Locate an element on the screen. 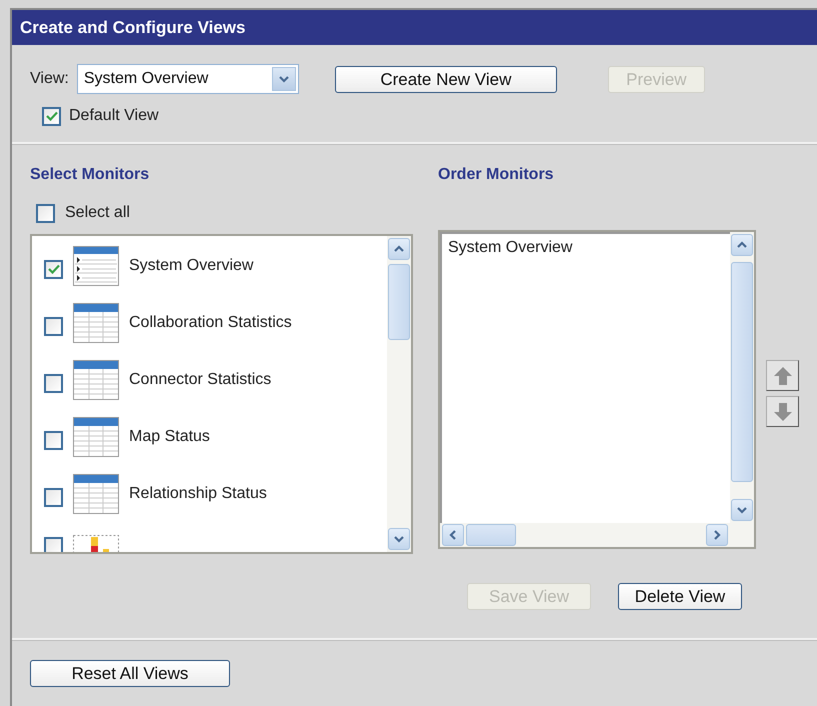 The width and height of the screenshot is (817, 706). monitor-name: Collaboration Statistics is located at coordinates (210, 323).